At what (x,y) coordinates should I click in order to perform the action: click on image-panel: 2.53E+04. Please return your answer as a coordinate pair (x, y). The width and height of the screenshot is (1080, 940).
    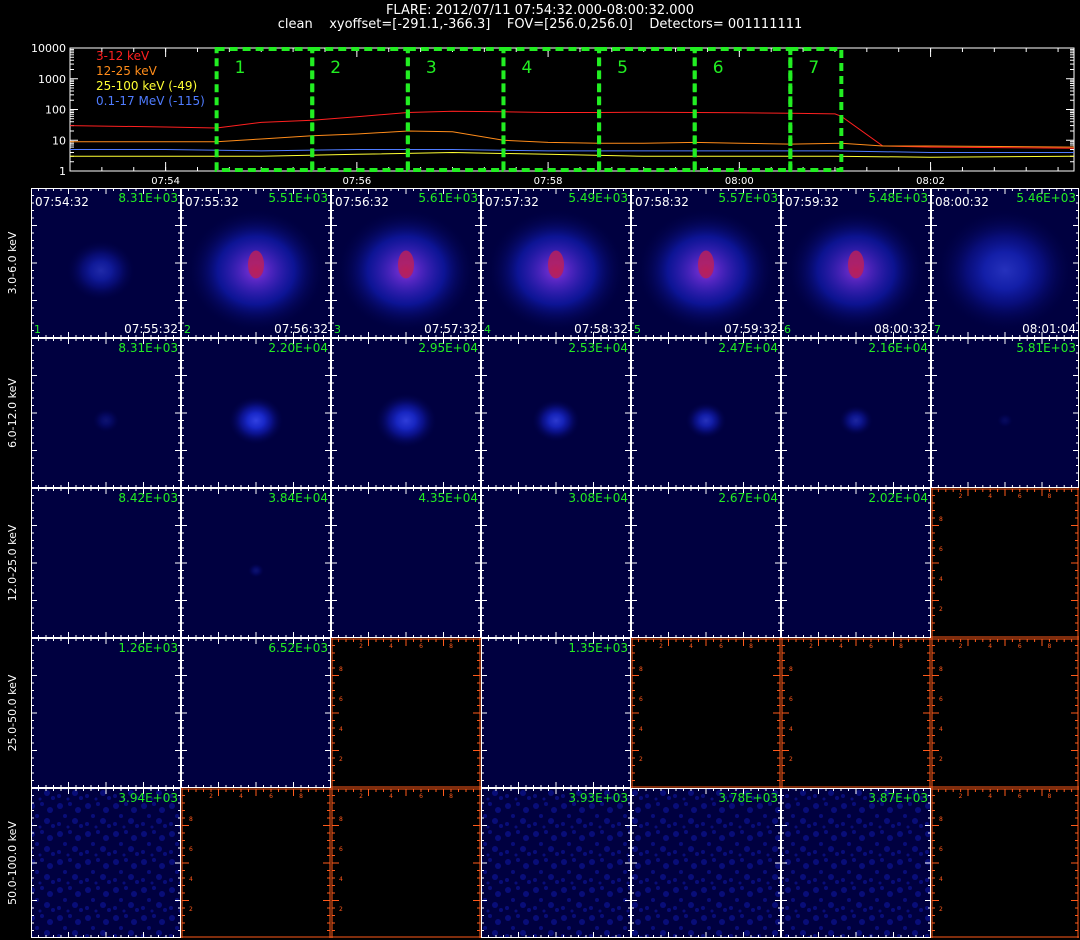
    Looking at the image, I should click on (556, 413).